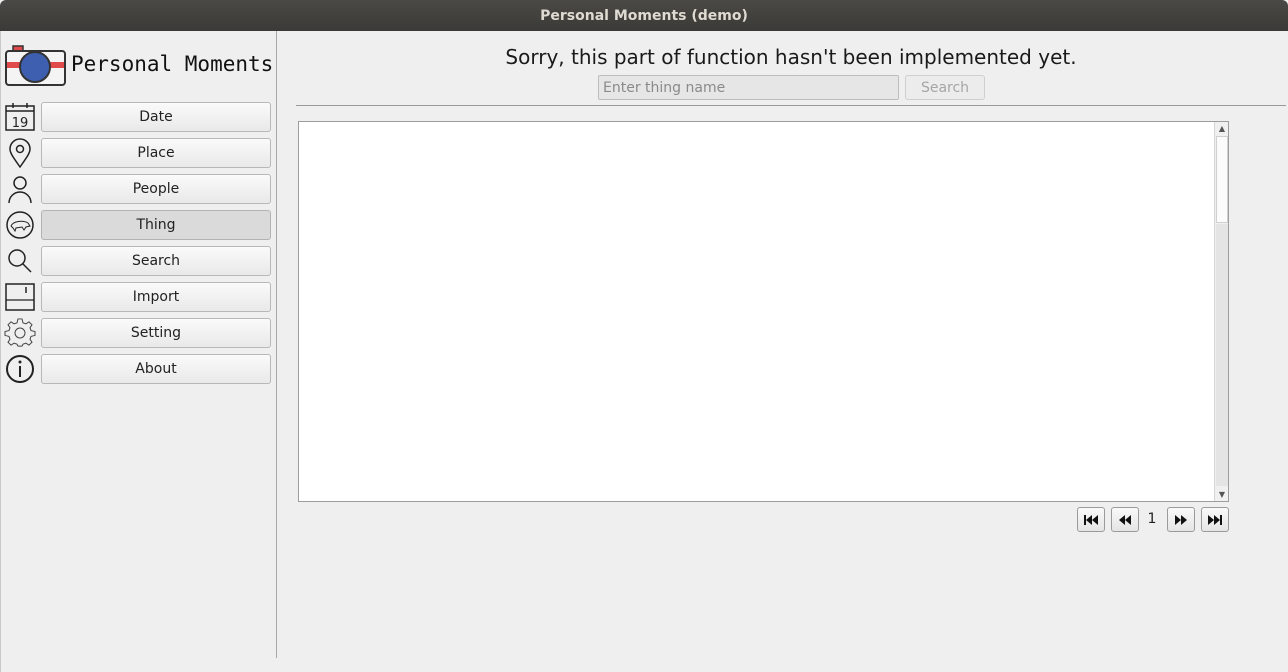 This screenshot has width=1288, height=672. I want to click on nav-row-thing: Thing, so click(139, 225).